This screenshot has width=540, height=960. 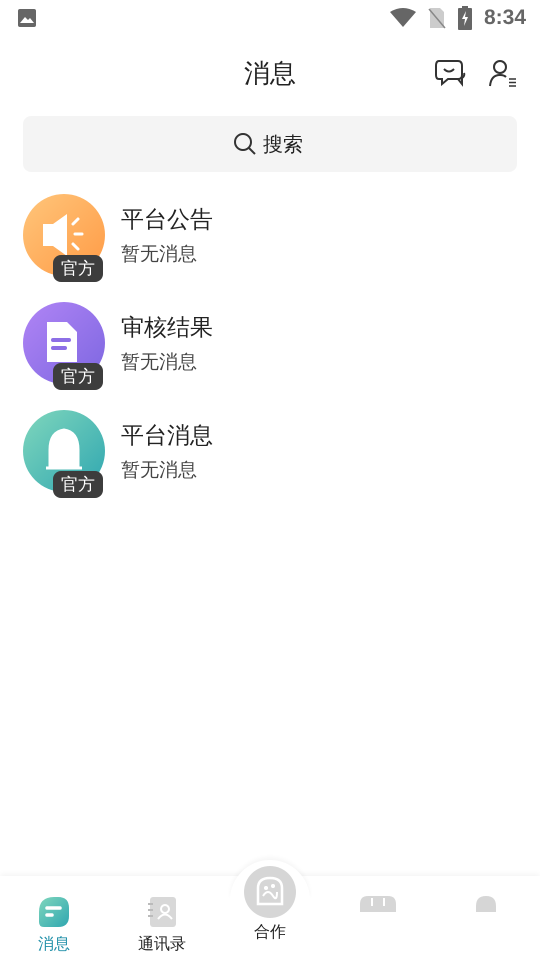 What do you see at coordinates (270, 239) in the screenshot?
I see `conversation-item: 官方 平台公告 暂无消息` at bounding box center [270, 239].